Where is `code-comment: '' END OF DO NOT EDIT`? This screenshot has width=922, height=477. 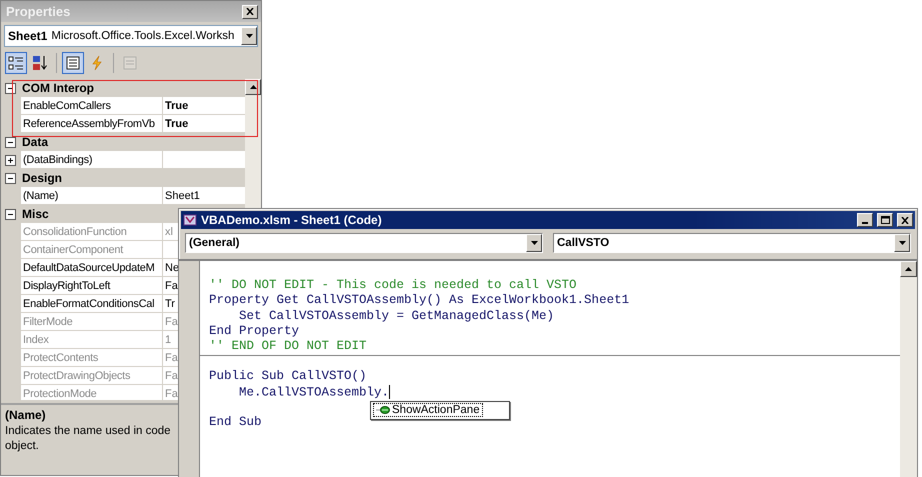
code-comment: '' END OF DO NOT EDIT is located at coordinates (288, 346).